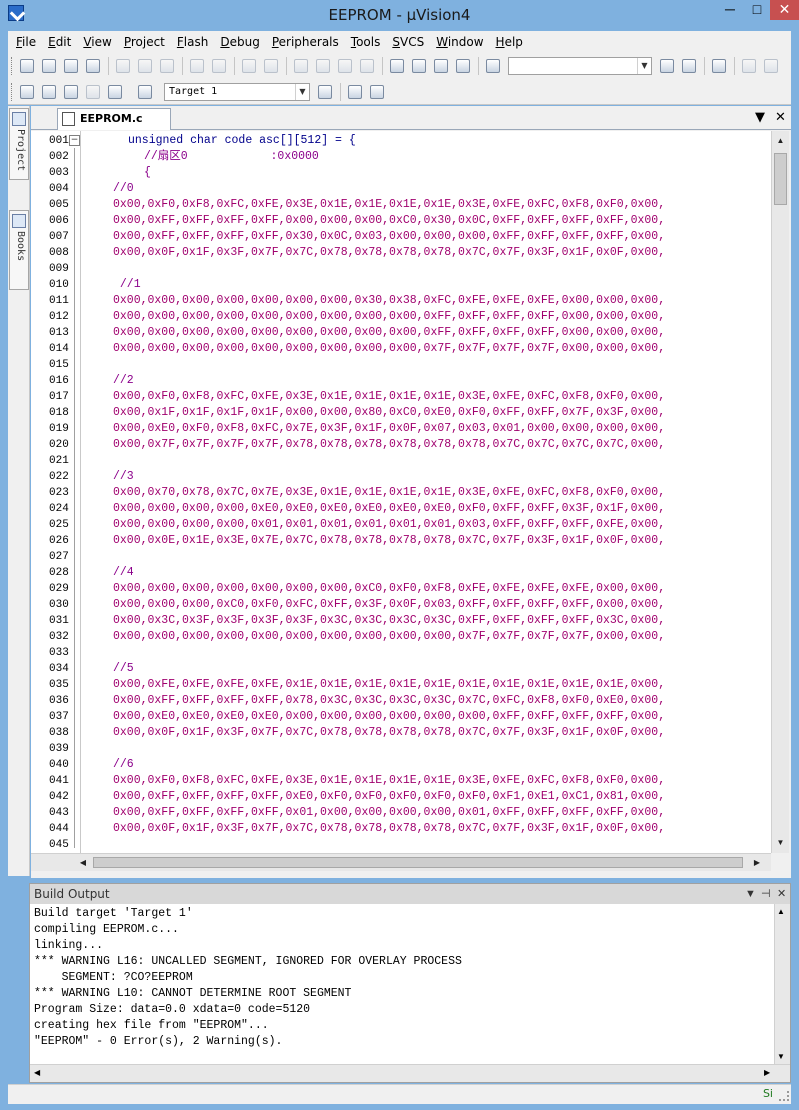 This screenshot has width=799, height=1110. I want to click on comment-icon, so click(441, 66).